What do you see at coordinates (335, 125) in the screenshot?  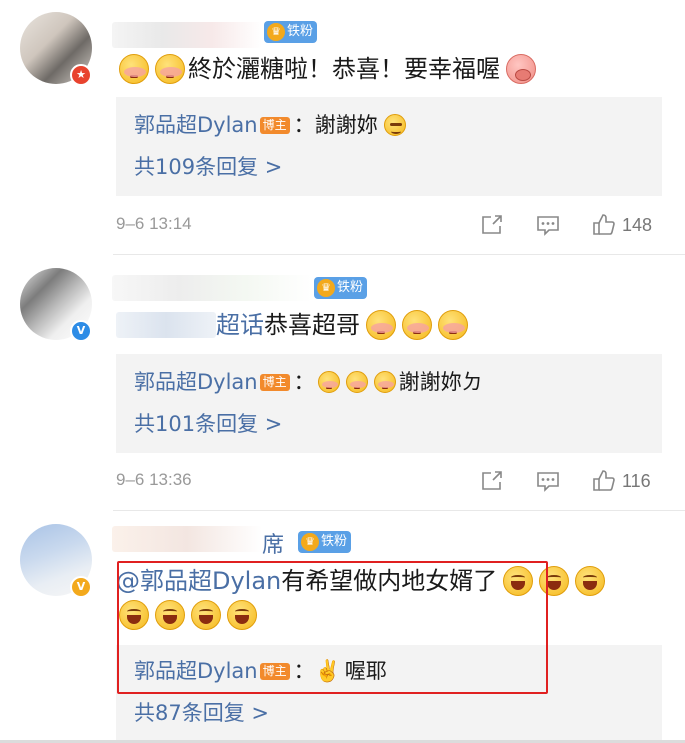 I see `reply-text: ：謝謝妳` at bounding box center [335, 125].